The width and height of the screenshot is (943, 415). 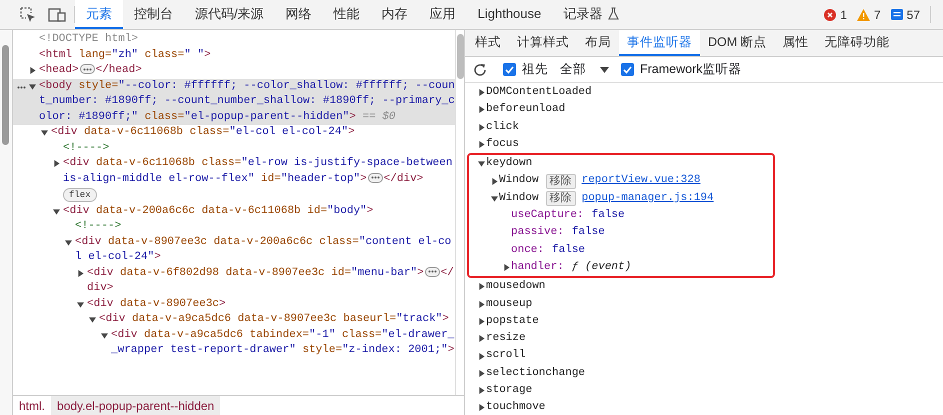 I want to click on sidebar-tab: DOM 断点, so click(x=737, y=43).